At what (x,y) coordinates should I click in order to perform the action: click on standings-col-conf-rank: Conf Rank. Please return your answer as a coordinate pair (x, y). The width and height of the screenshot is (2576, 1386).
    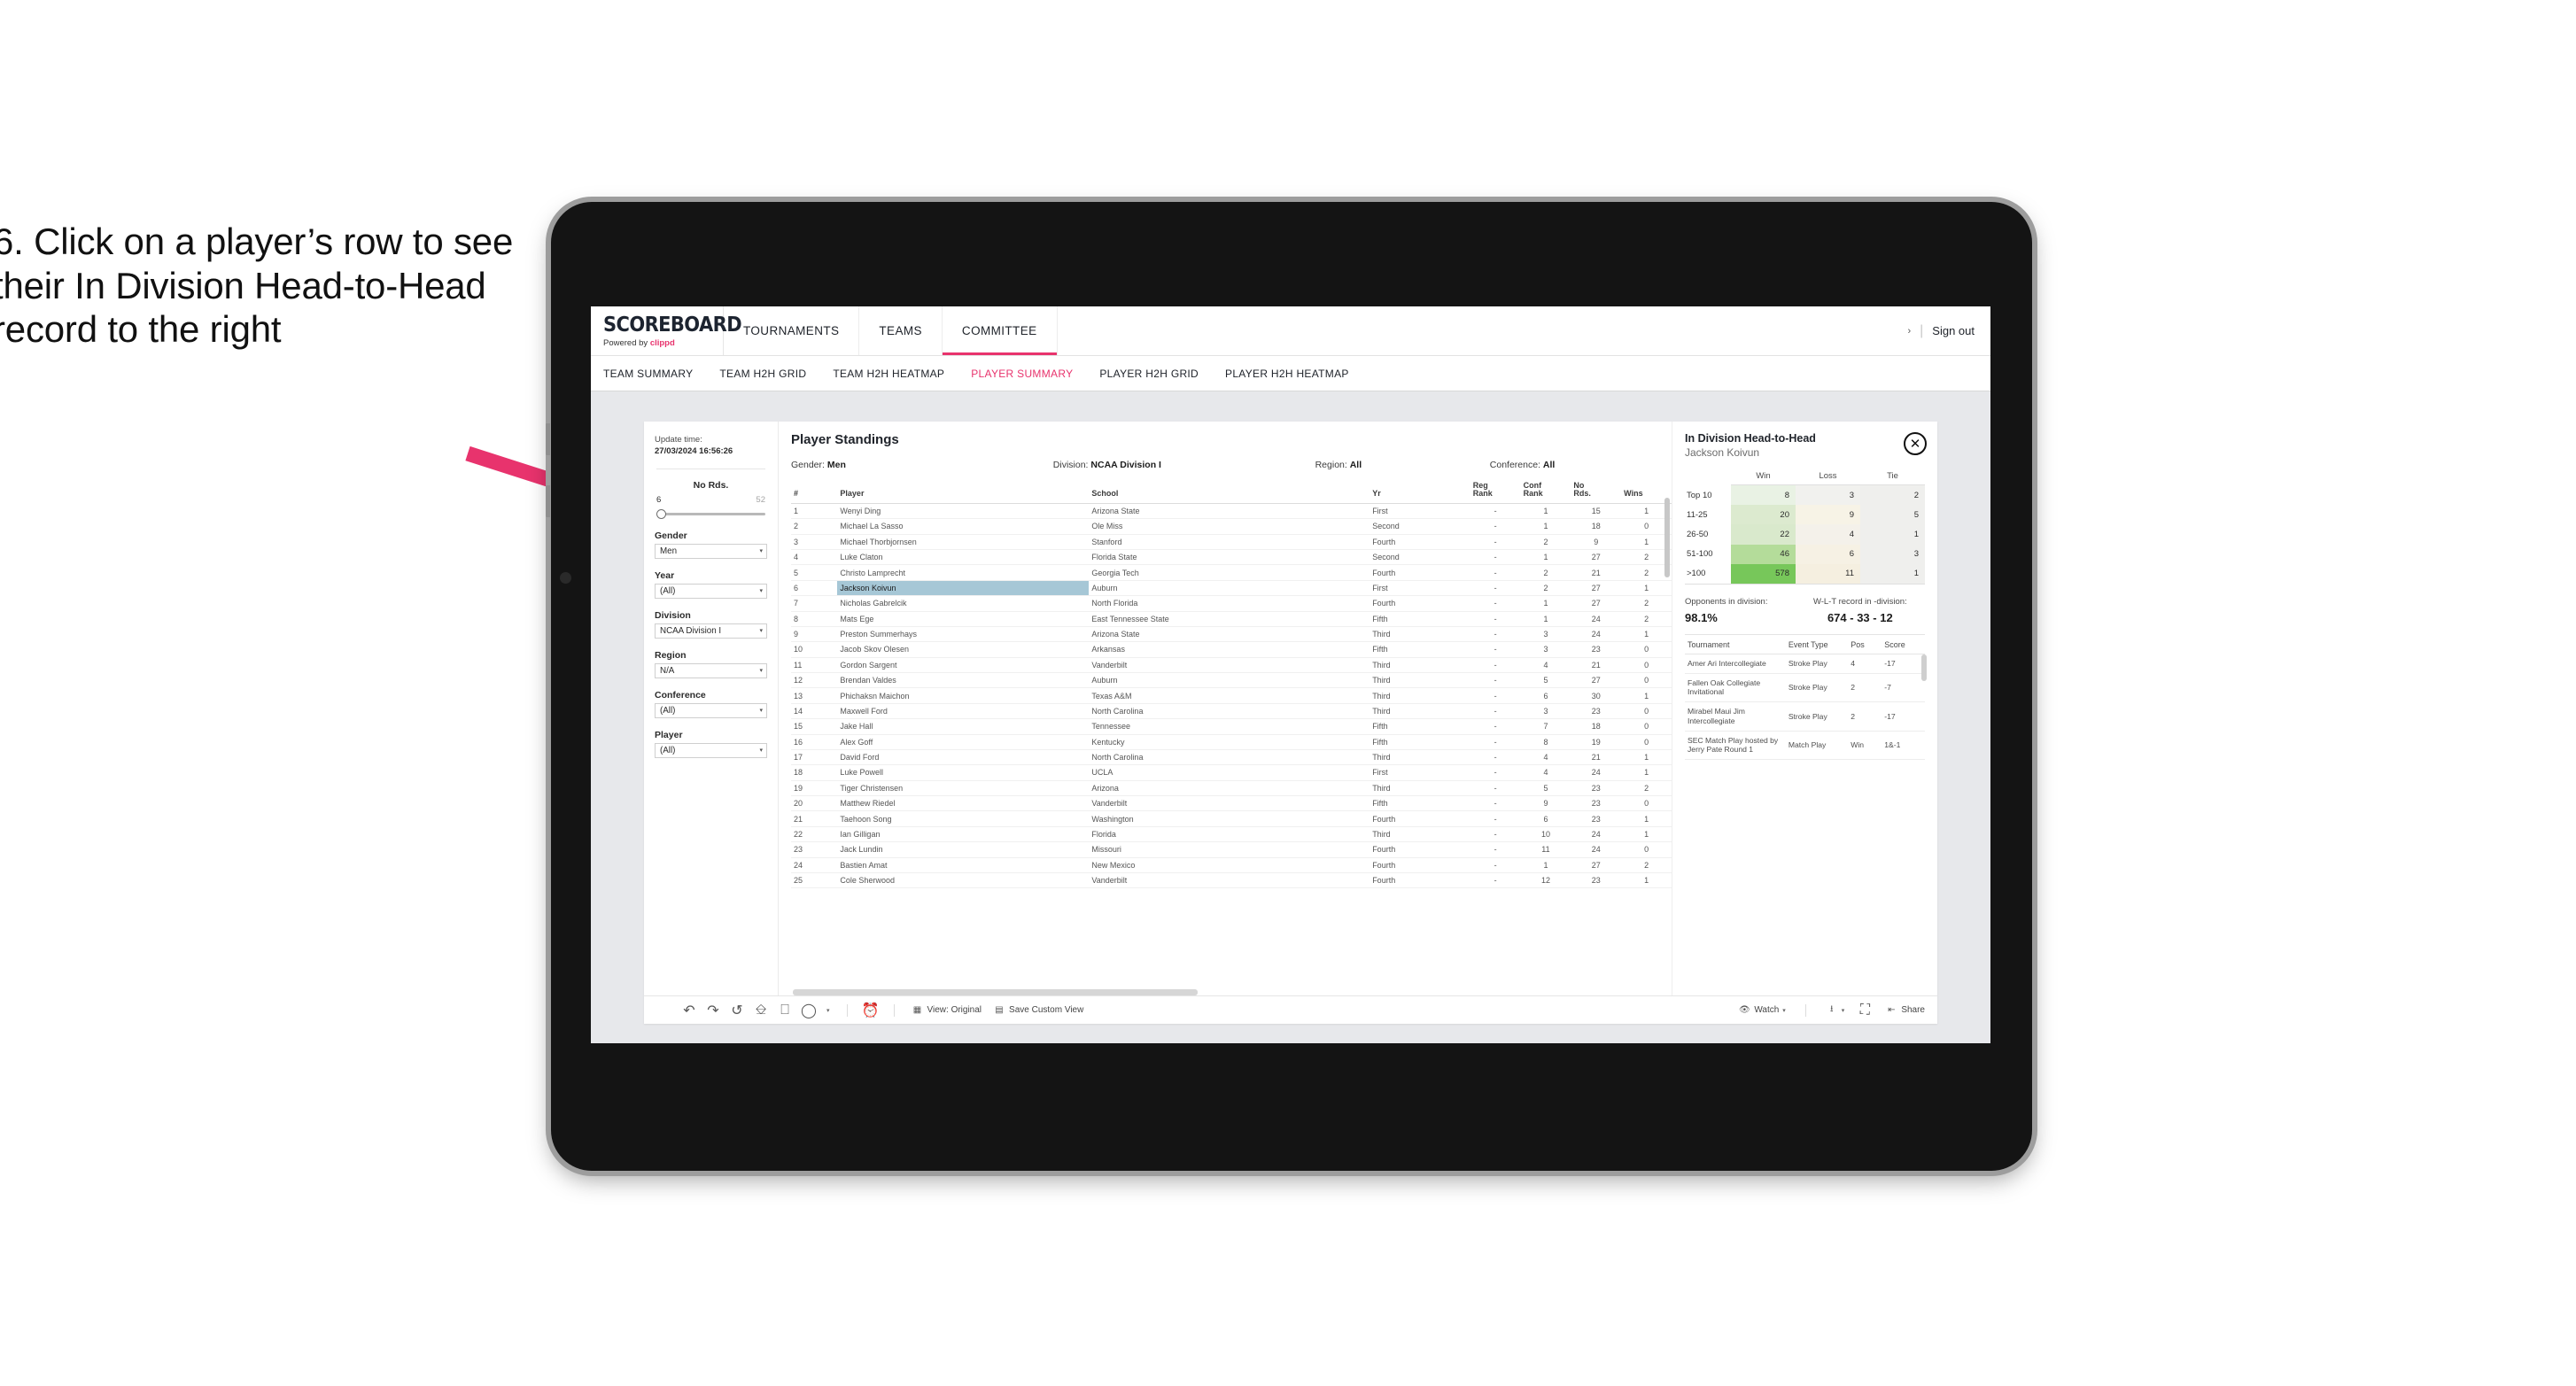
    Looking at the image, I should click on (1545, 493).